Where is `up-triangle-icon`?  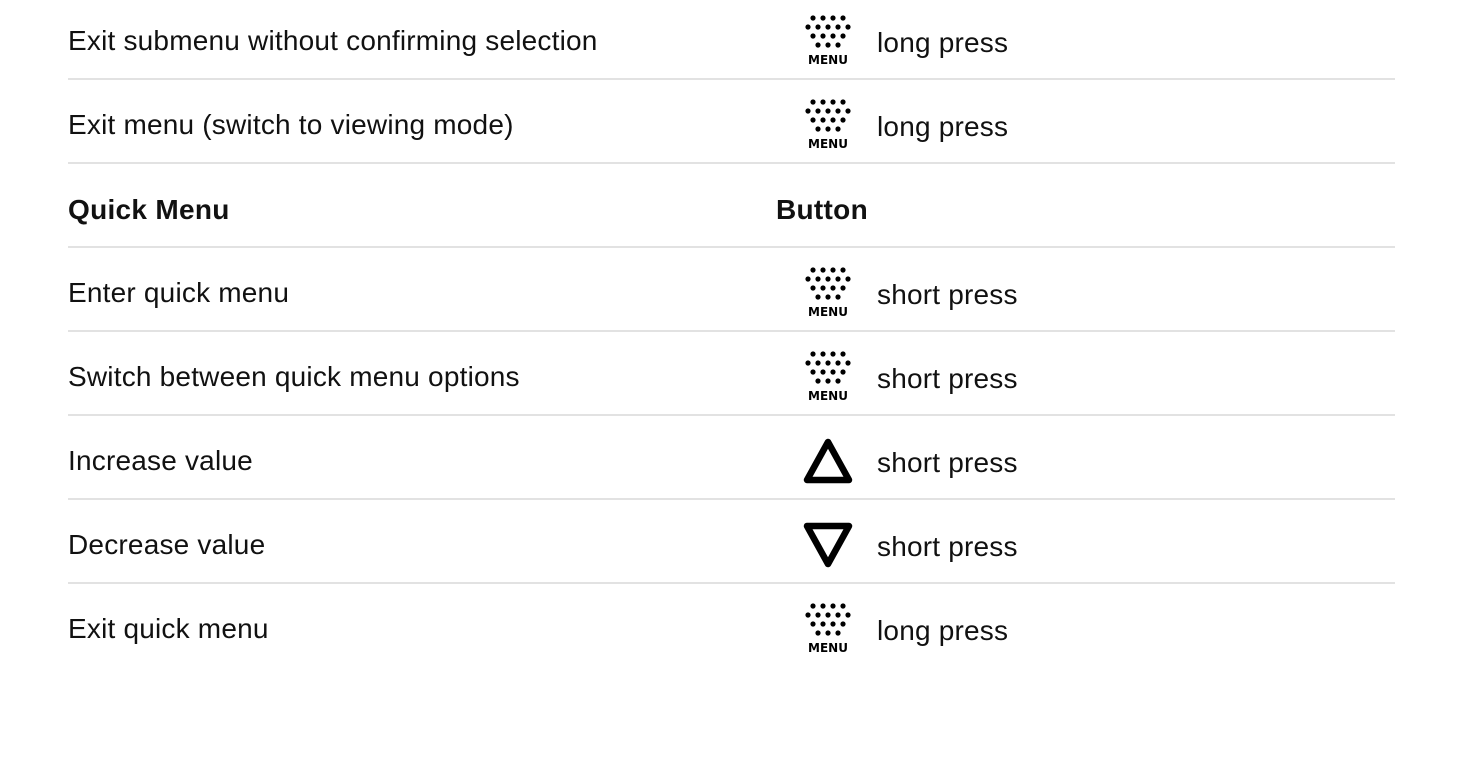 up-triangle-icon is located at coordinates (828, 461).